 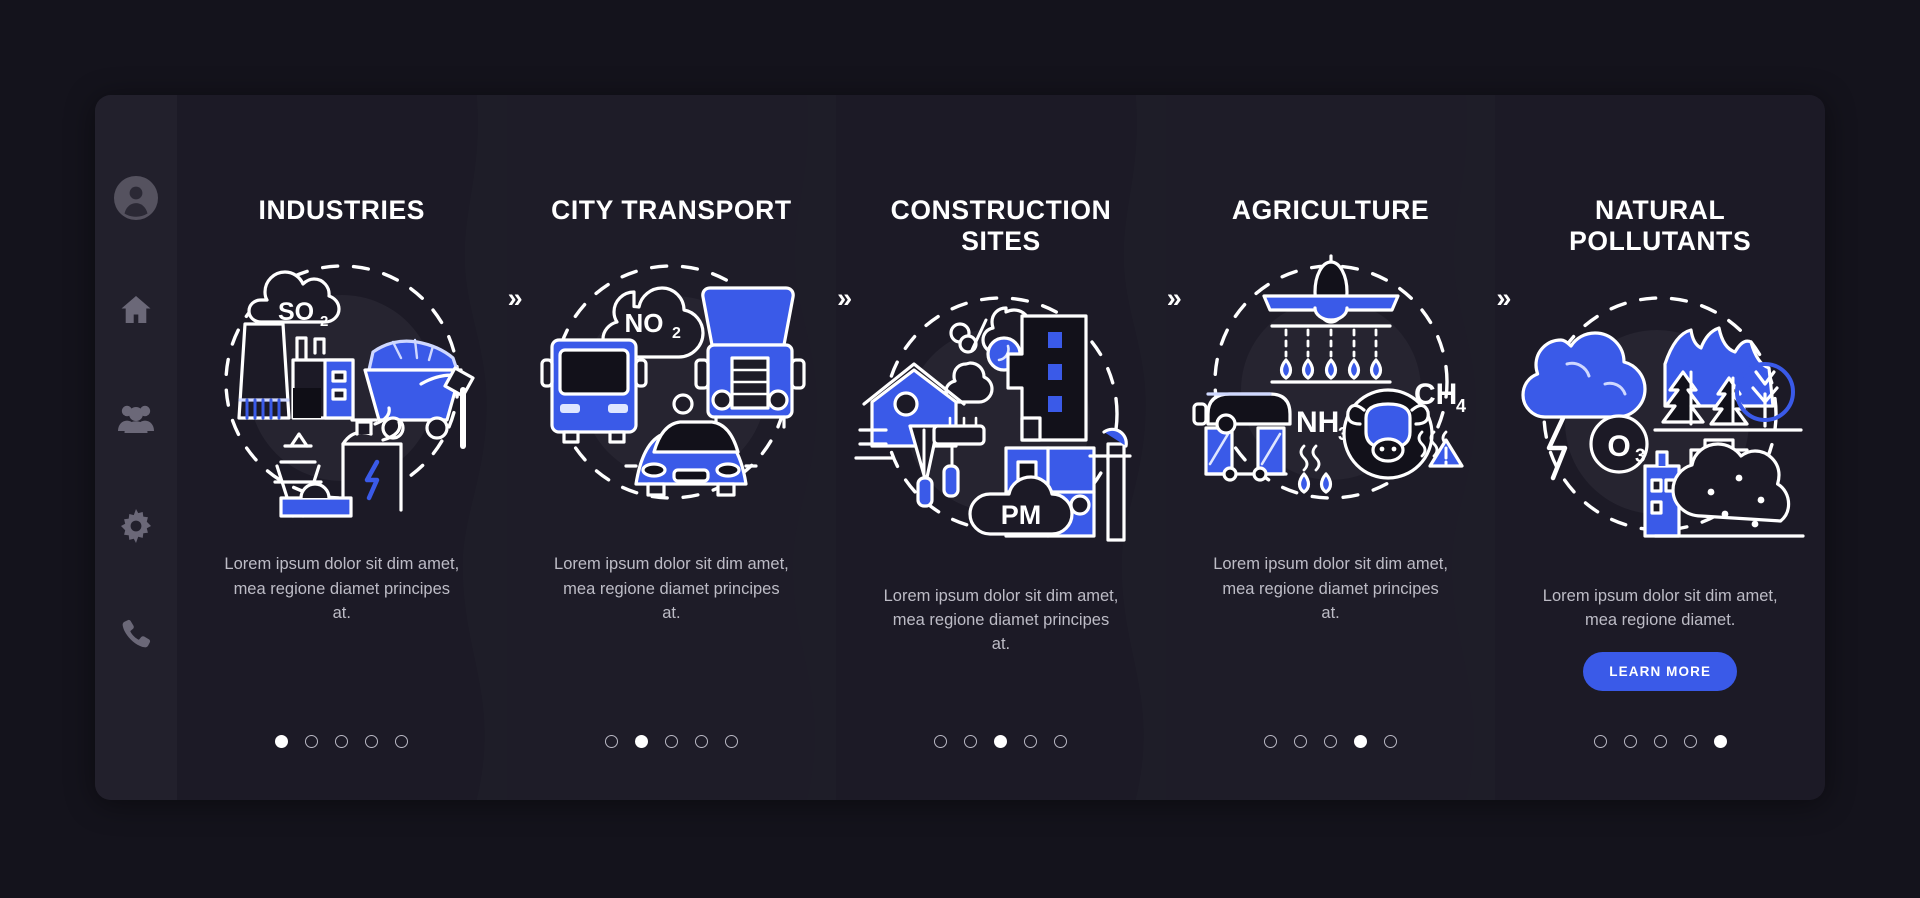 What do you see at coordinates (1317, 422) in the screenshot?
I see `svg-text: NH` at bounding box center [1317, 422].